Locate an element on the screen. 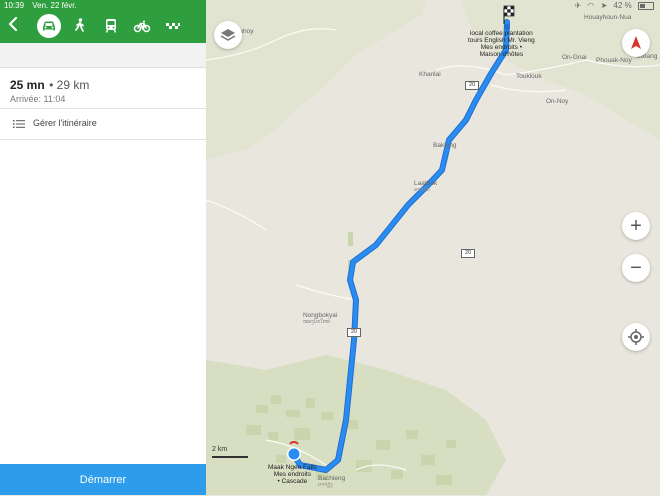 The width and height of the screenshot is (660, 496). status-bar: 10:39 Ven. 22 févr. ✈ ◠ ➤ 42 % is located at coordinates (330, 6).